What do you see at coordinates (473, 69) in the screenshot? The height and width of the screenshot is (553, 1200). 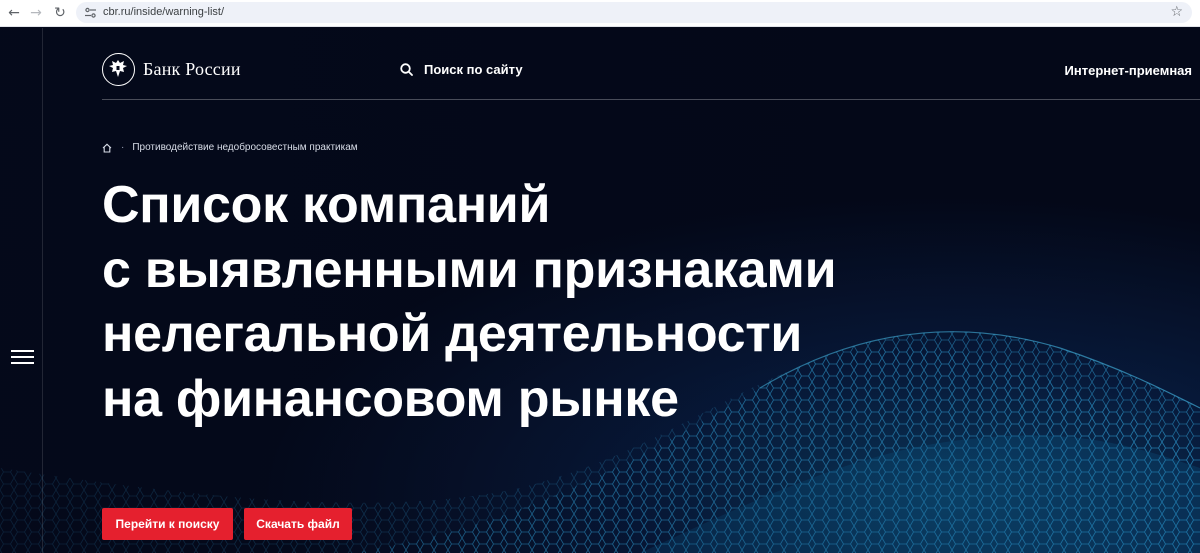 I see `search-label: Поиск по сайту` at bounding box center [473, 69].